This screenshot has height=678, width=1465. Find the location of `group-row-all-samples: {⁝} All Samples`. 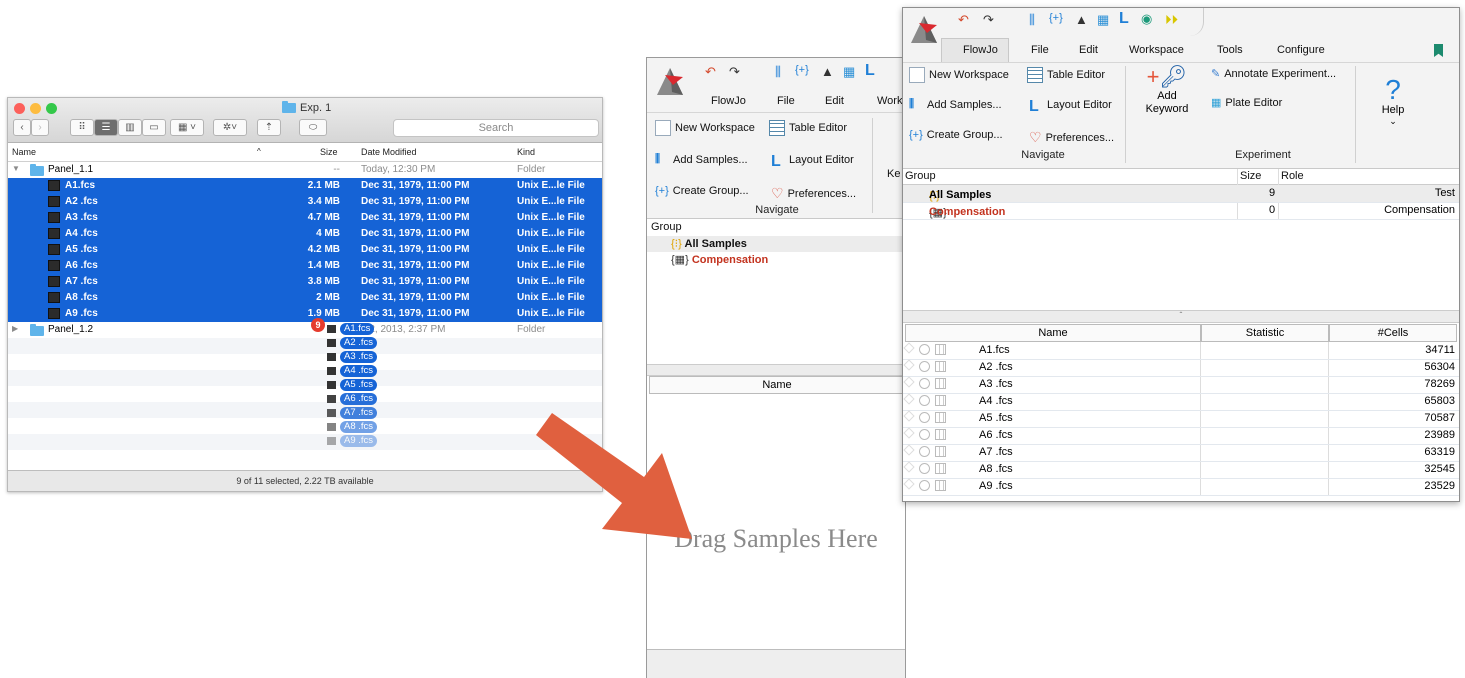

group-row-all-samples: {⁝} All Samples is located at coordinates (709, 243).